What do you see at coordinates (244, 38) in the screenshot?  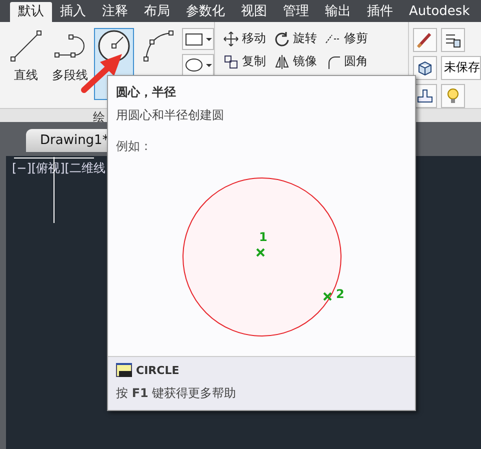 I see `modify-tool-button: 移动` at bounding box center [244, 38].